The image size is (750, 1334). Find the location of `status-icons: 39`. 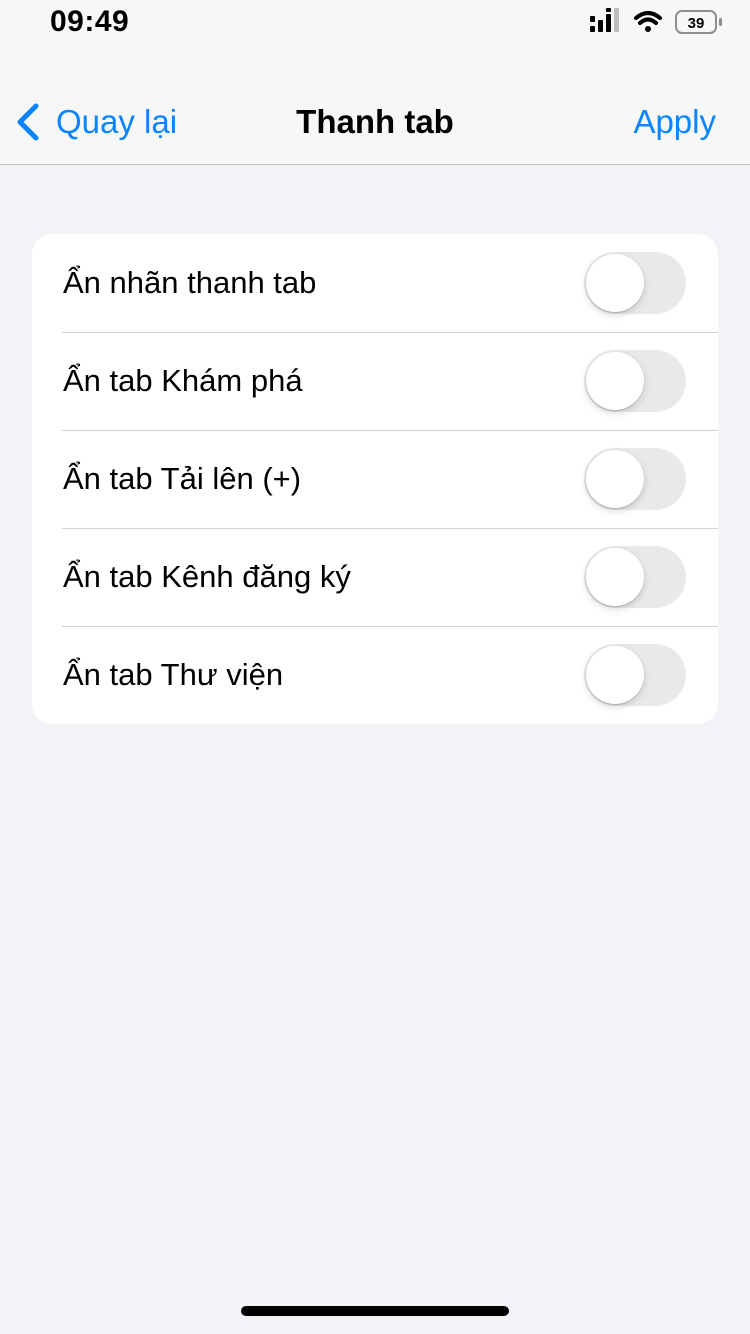

status-icons: 39 is located at coordinates (650, 25).